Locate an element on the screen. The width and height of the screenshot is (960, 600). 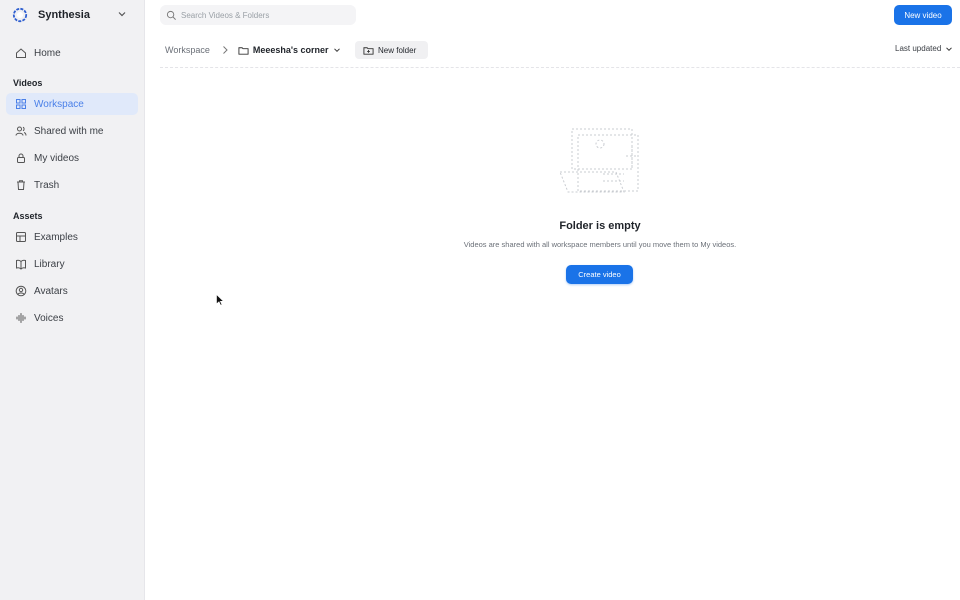
create-video-button: Create video is located at coordinates (599, 274).